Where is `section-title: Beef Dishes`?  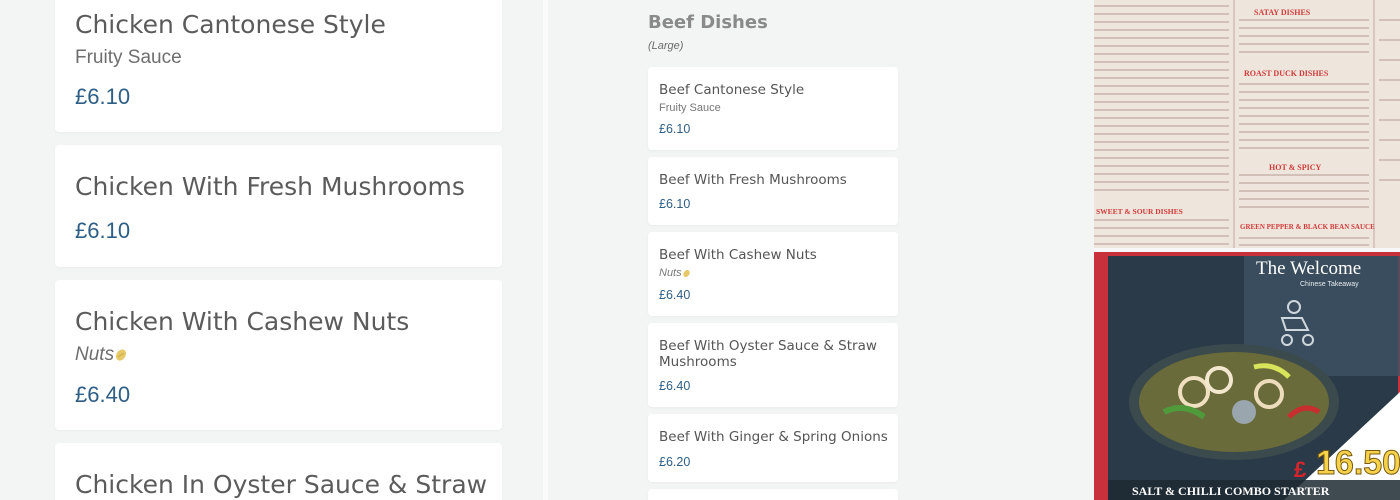
section-title: Beef Dishes is located at coordinates (708, 22).